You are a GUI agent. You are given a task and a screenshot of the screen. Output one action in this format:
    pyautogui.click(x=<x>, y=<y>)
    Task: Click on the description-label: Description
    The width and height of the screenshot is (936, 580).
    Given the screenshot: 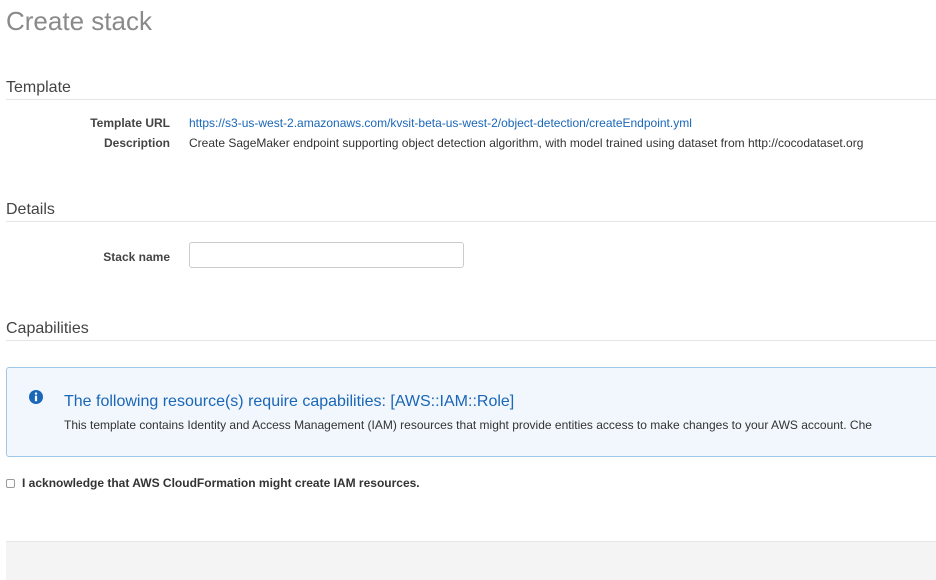 What is the action you would take?
    pyautogui.click(x=136, y=143)
    